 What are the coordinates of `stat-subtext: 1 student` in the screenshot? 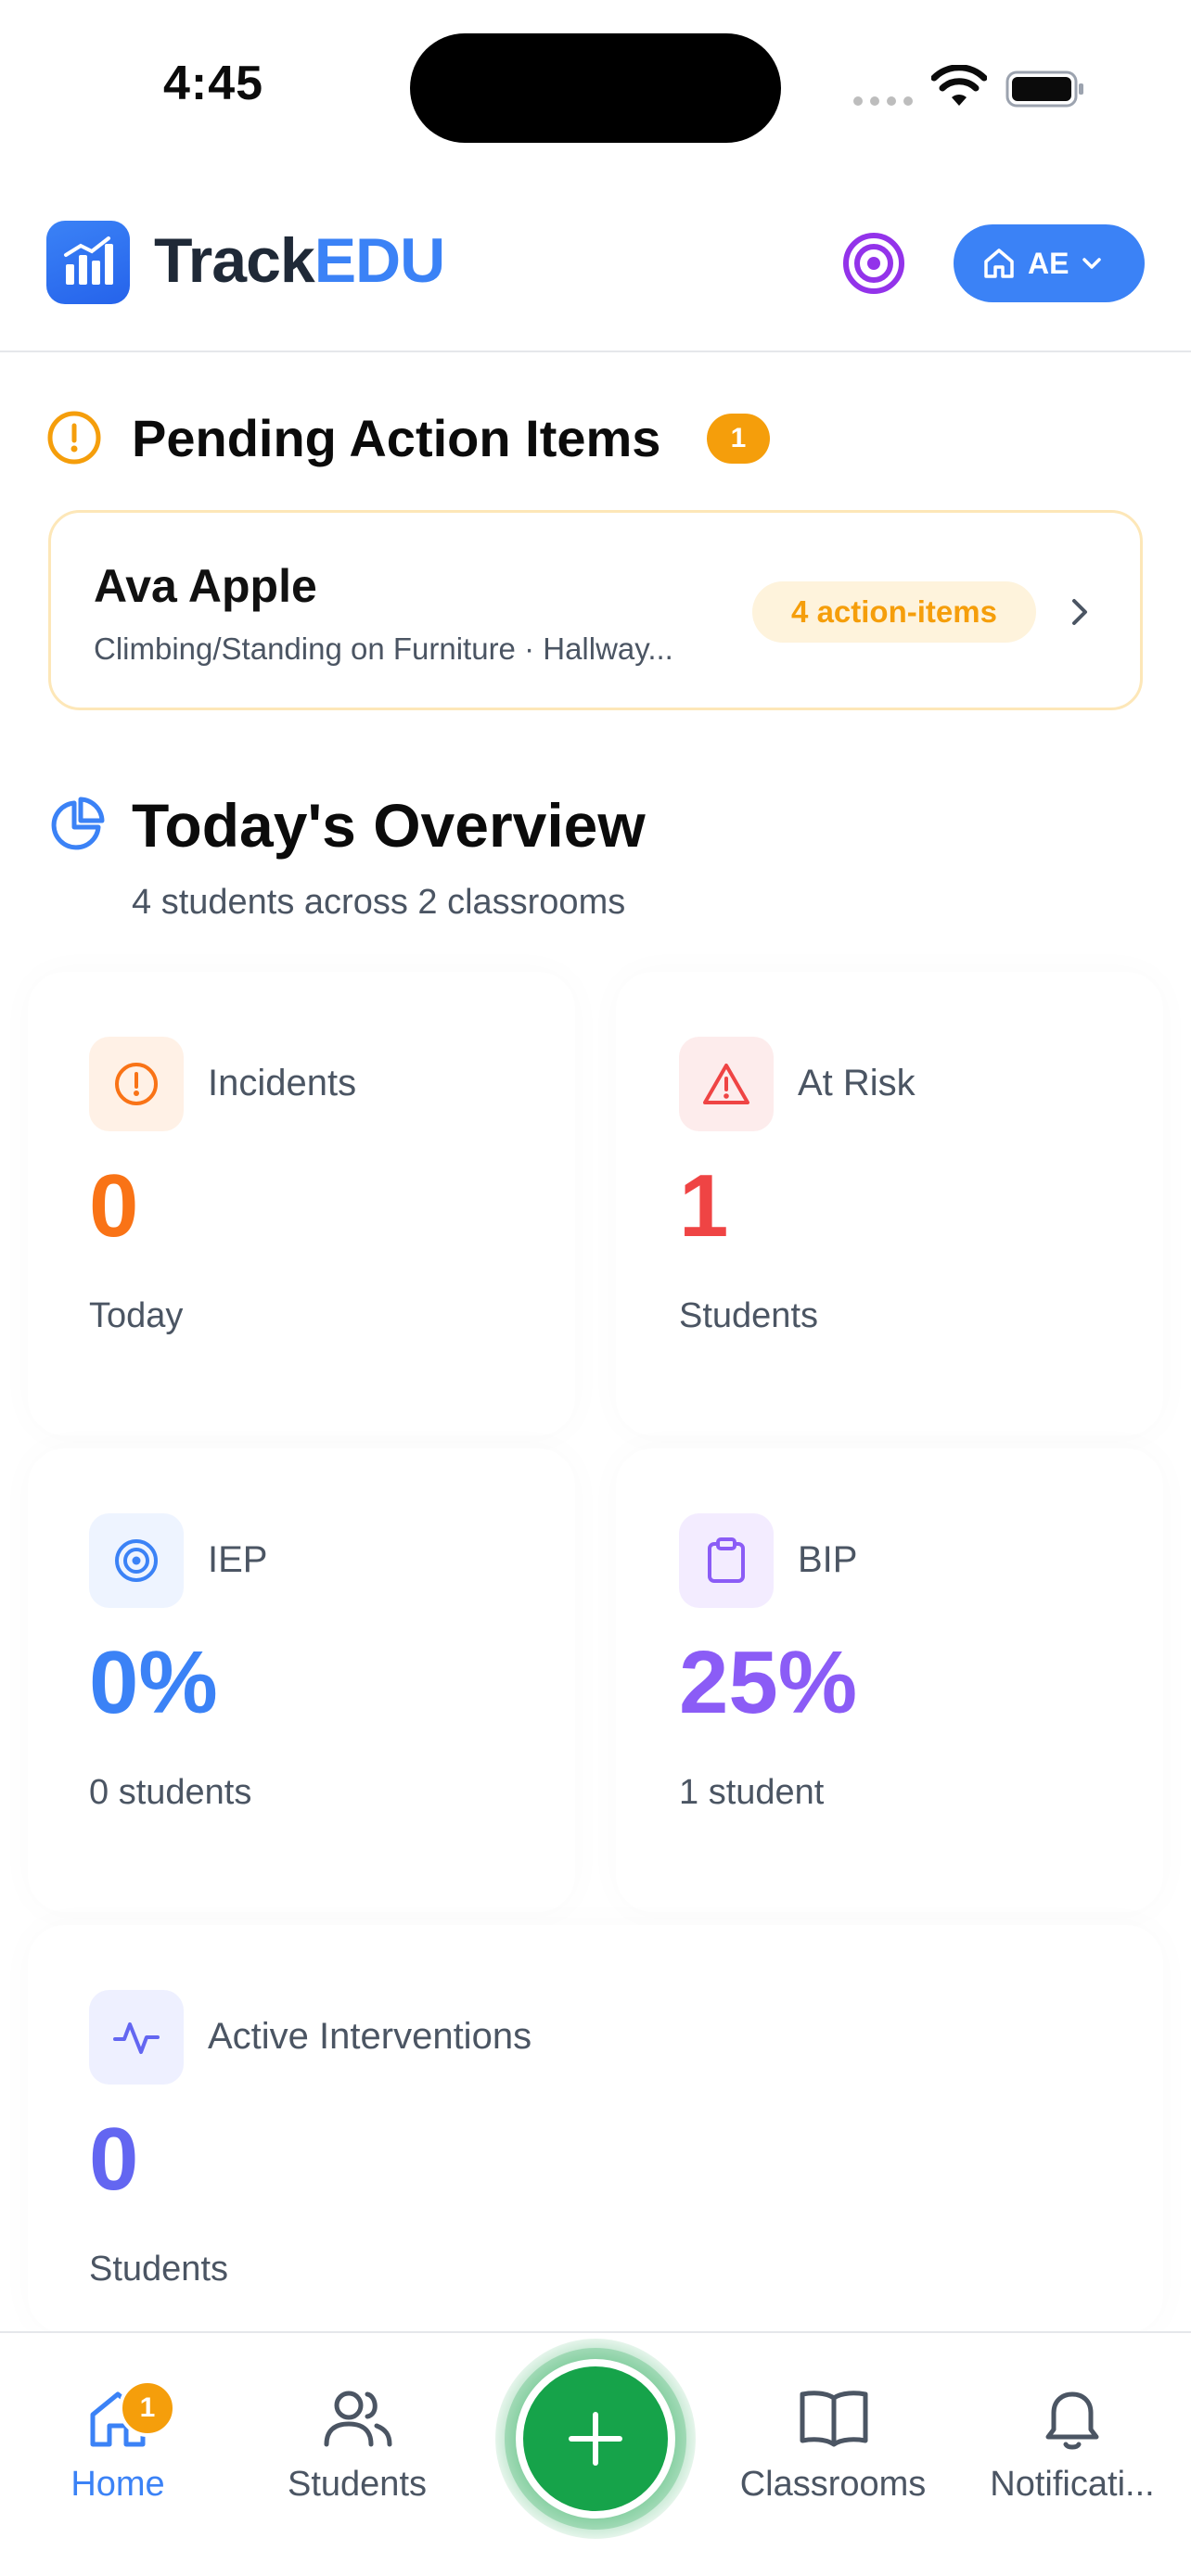 It's located at (752, 1793).